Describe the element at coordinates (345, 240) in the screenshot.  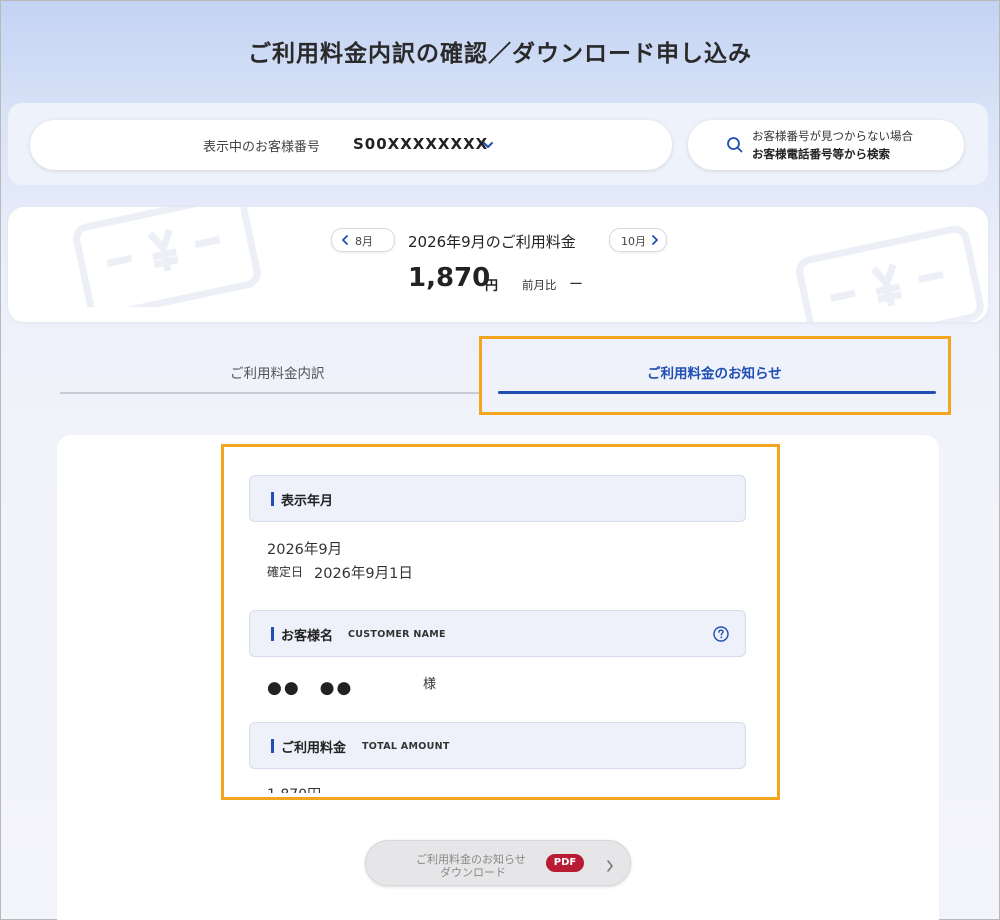
I see `chevron-left-icon` at that location.